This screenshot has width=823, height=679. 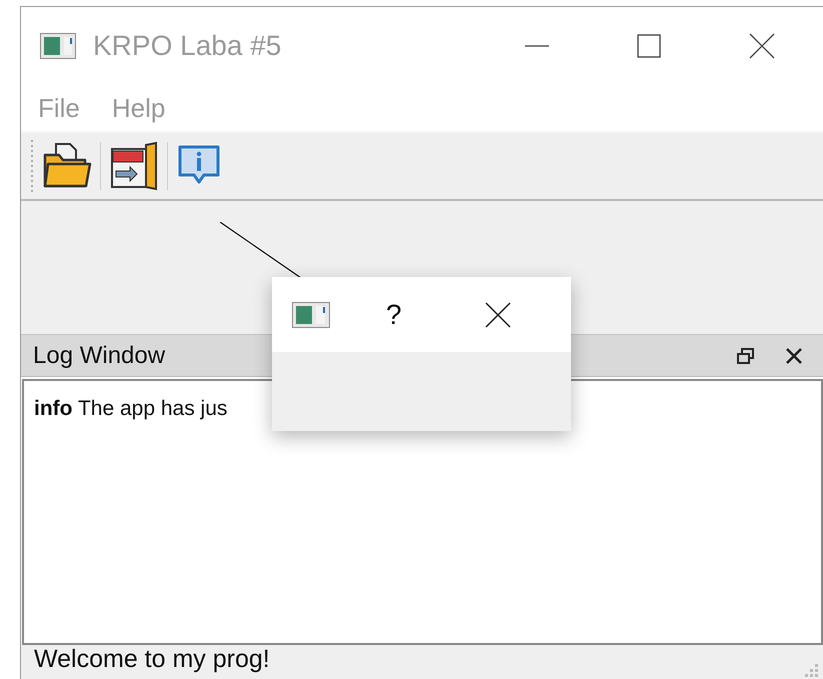 I want to click on dock-title: Log Window, so click(x=99, y=356).